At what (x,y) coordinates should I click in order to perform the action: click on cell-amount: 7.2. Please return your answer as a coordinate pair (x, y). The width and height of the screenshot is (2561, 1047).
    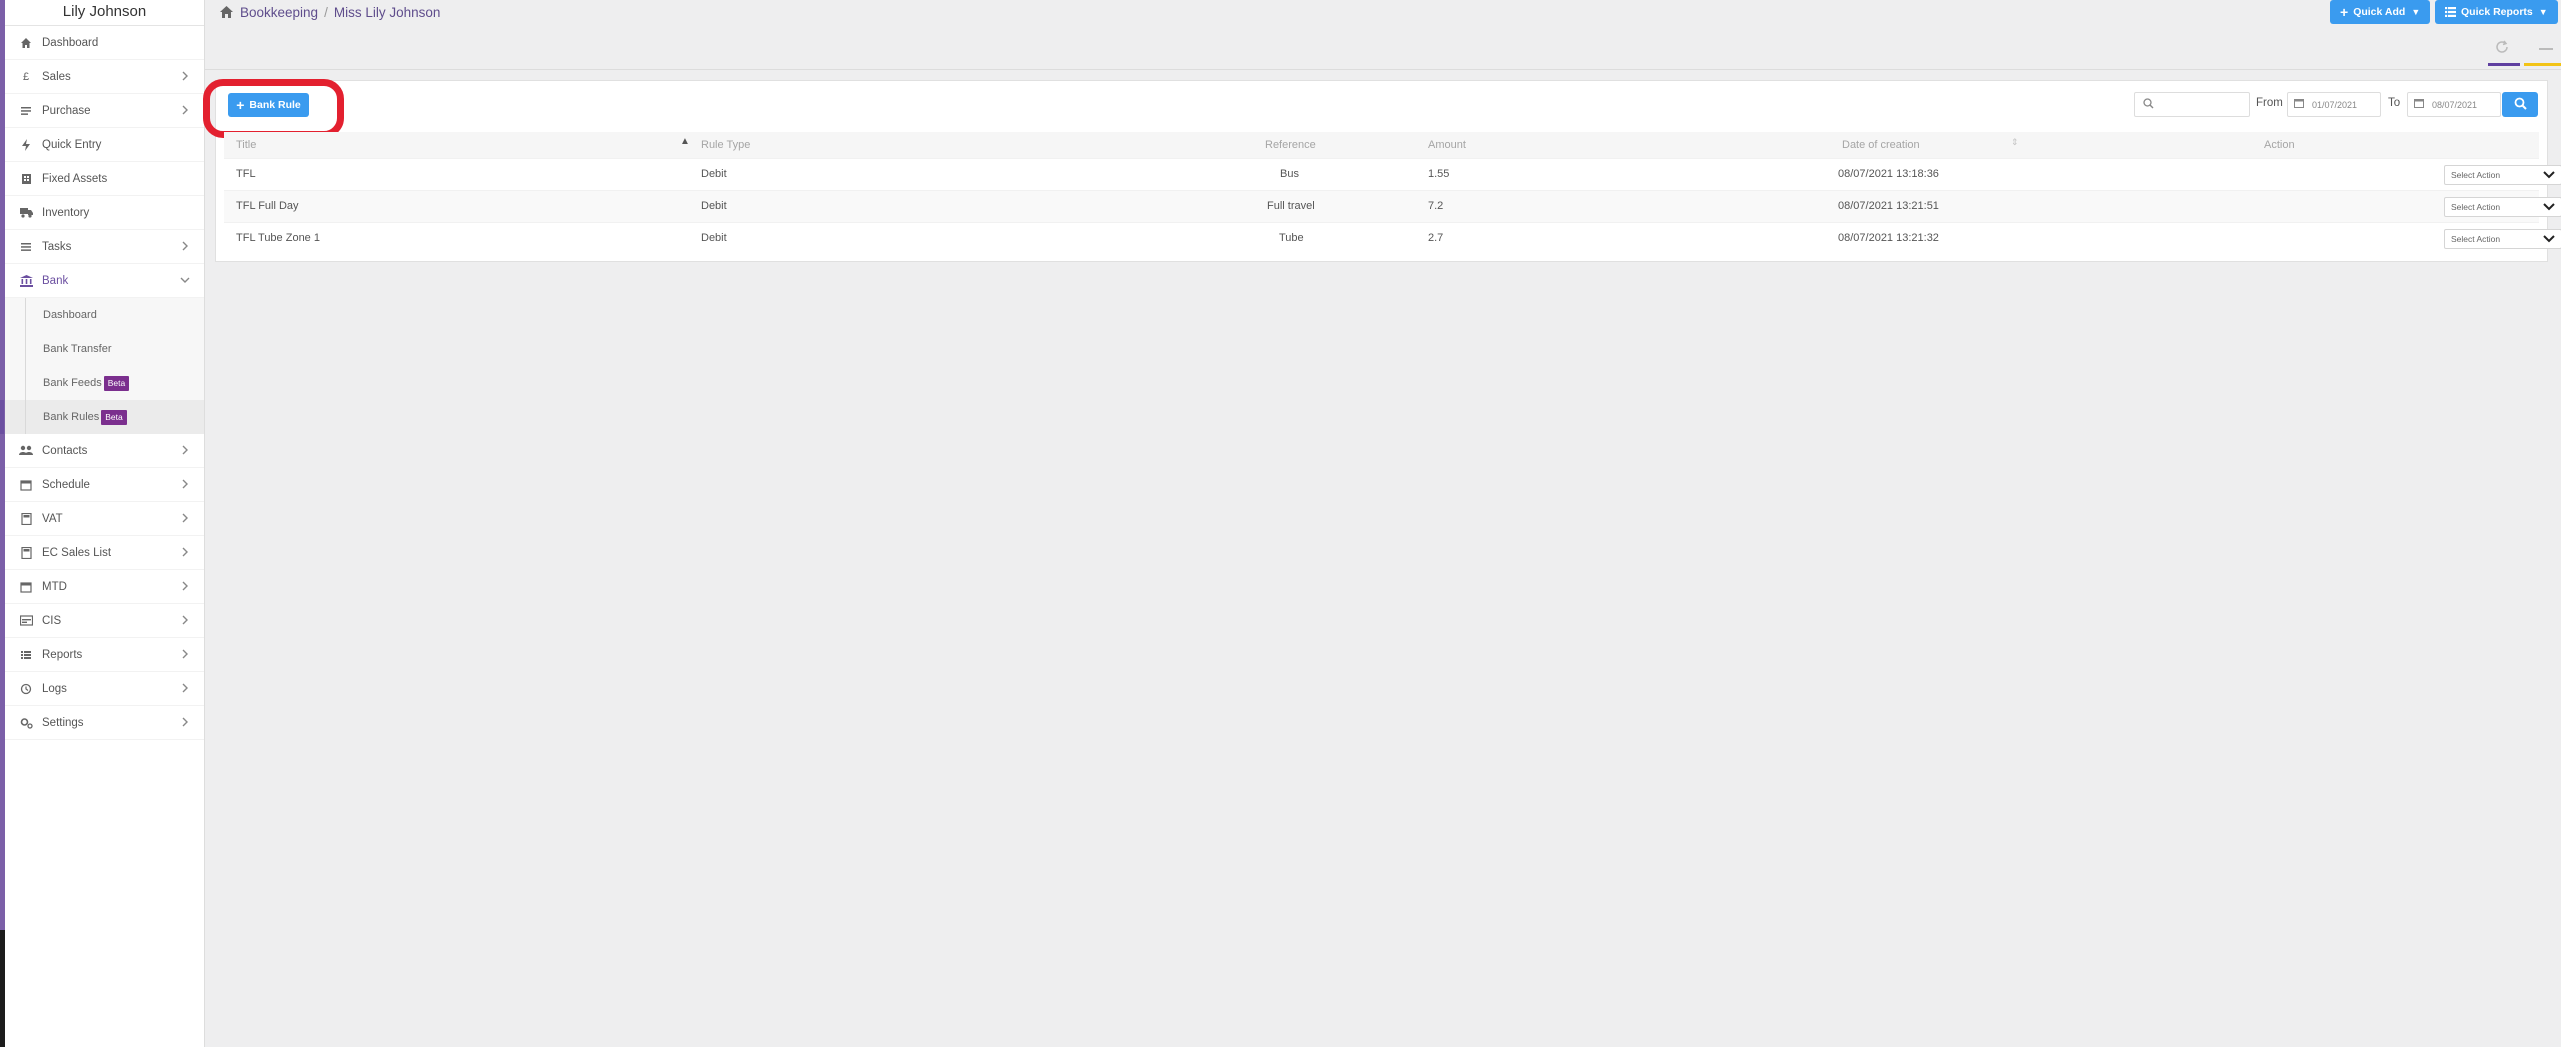
    Looking at the image, I should click on (1436, 206).